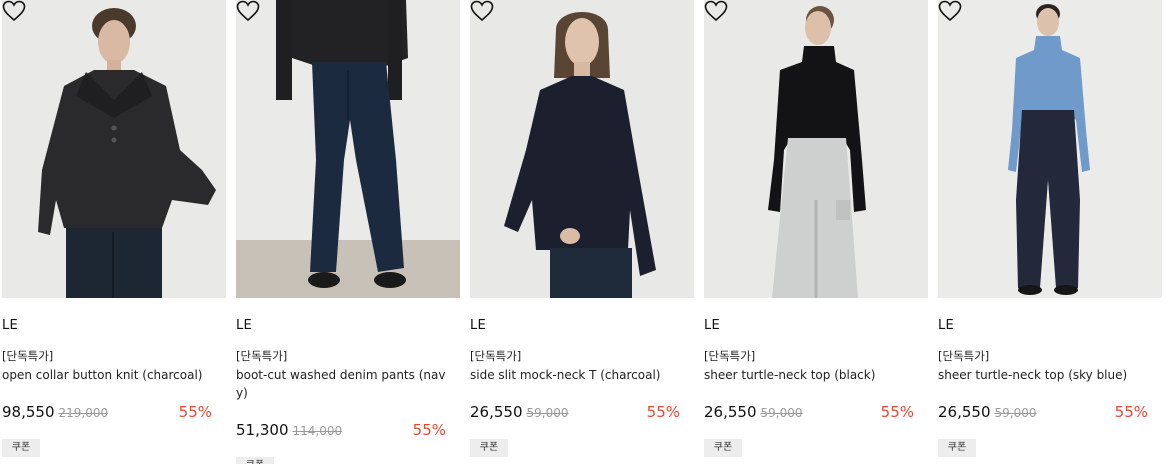 Image resolution: width=1169 pixels, height=464 pixels. What do you see at coordinates (262, 430) in the screenshot?
I see `sale-price: 51,300` at bounding box center [262, 430].